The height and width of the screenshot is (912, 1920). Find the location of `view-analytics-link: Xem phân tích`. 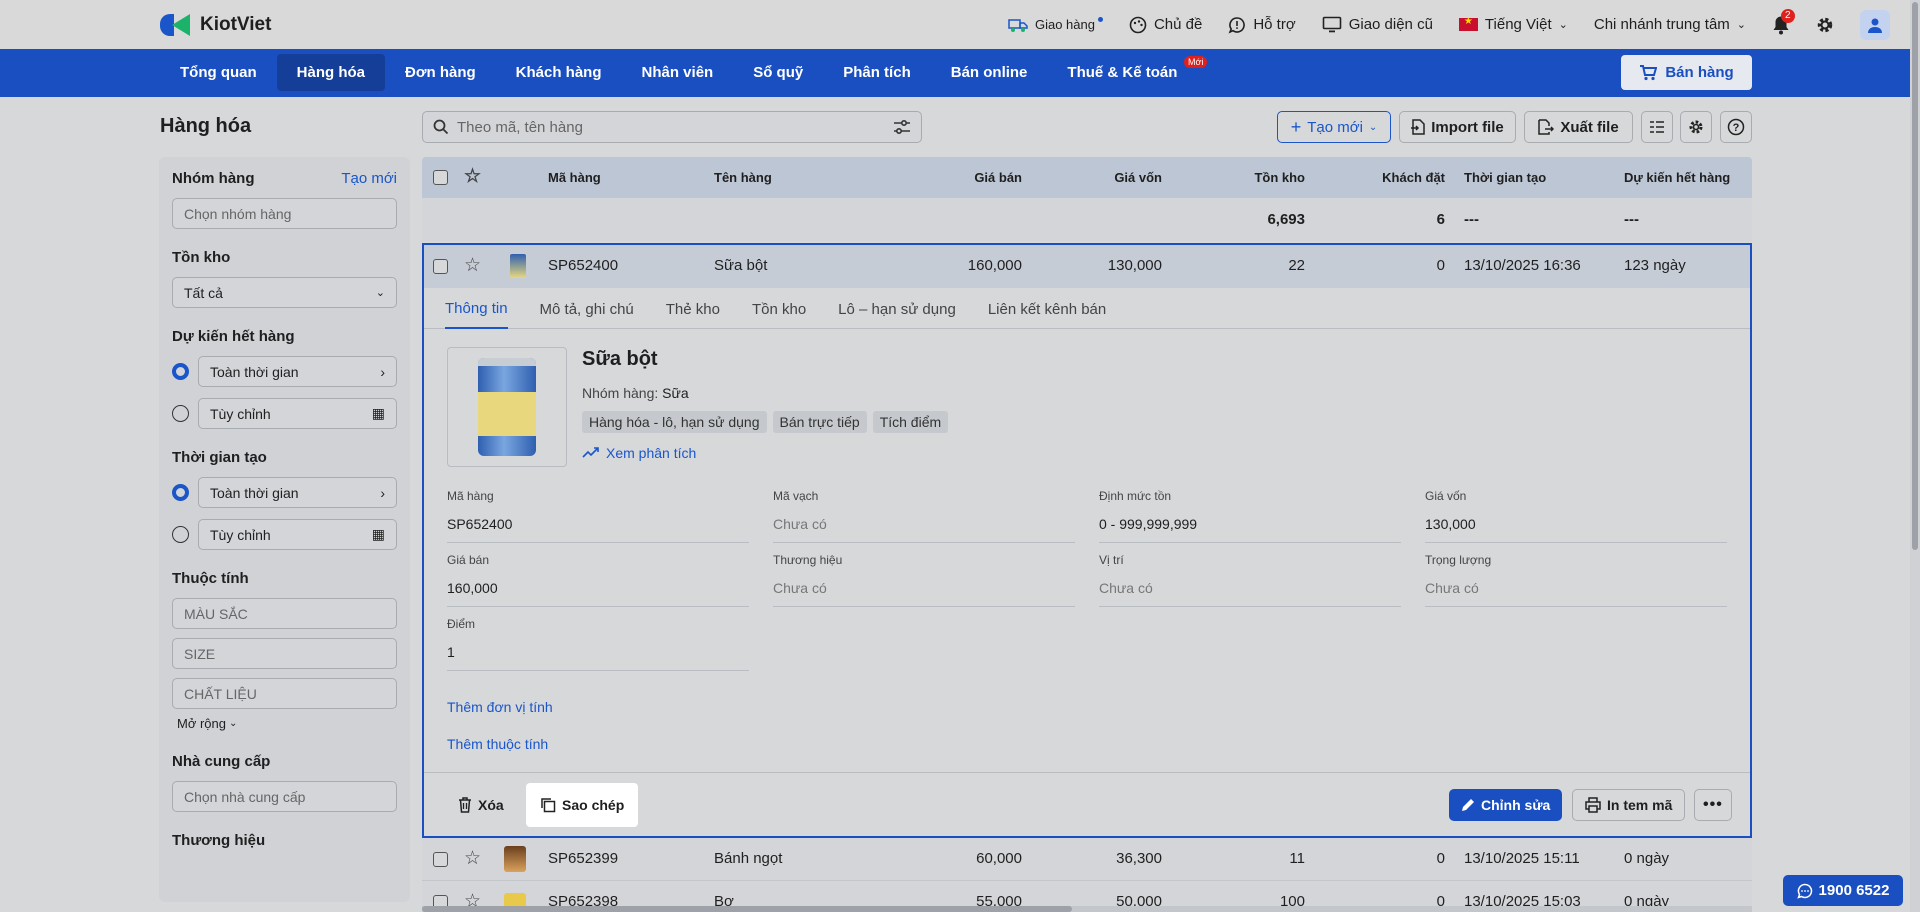

view-analytics-link: Xem phân tích is located at coordinates (639, 453).